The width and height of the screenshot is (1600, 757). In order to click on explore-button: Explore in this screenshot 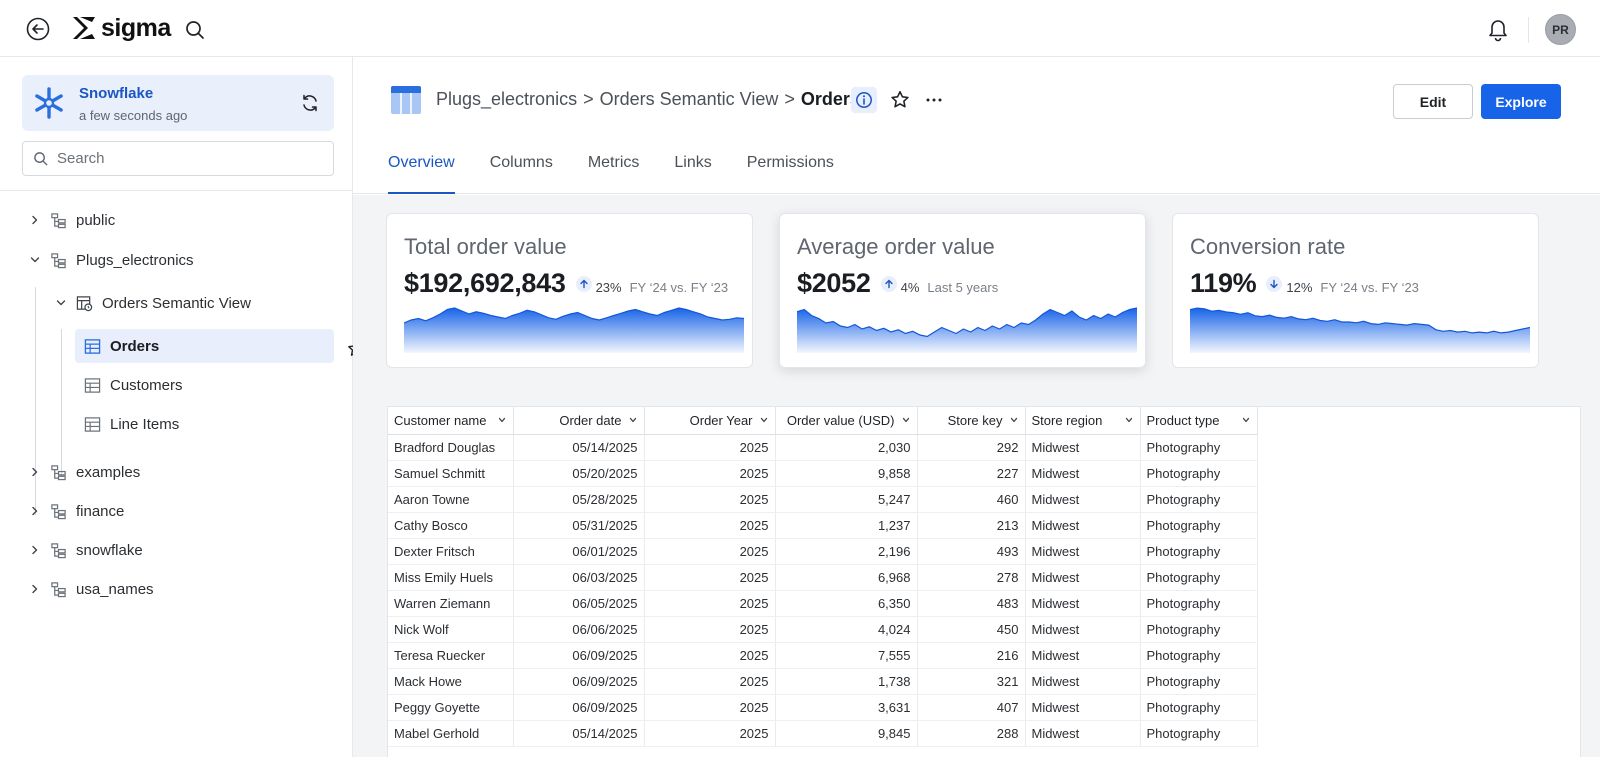, I will do `click(1521, 101)`.